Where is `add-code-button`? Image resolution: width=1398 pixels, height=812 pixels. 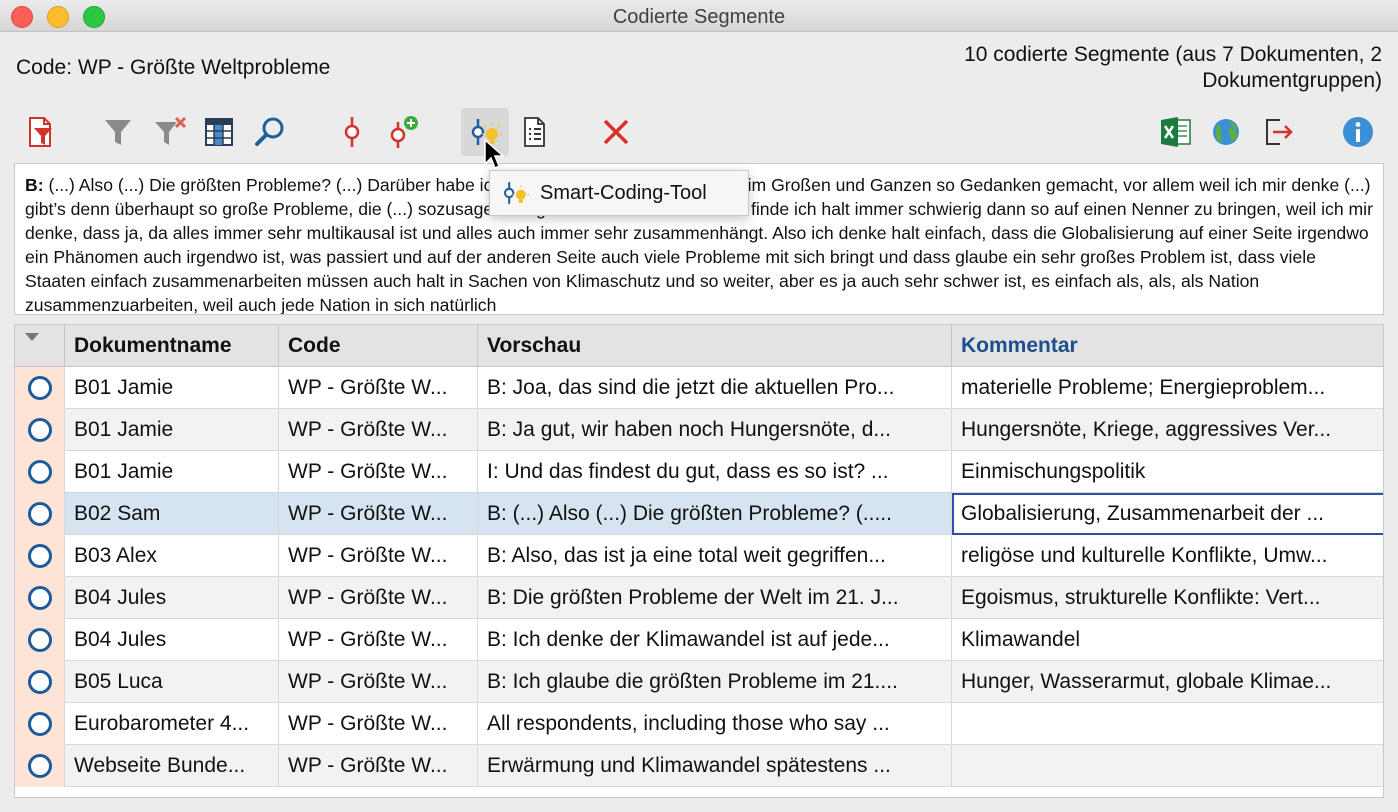 add-code-button is located at coordinates (402, 132).